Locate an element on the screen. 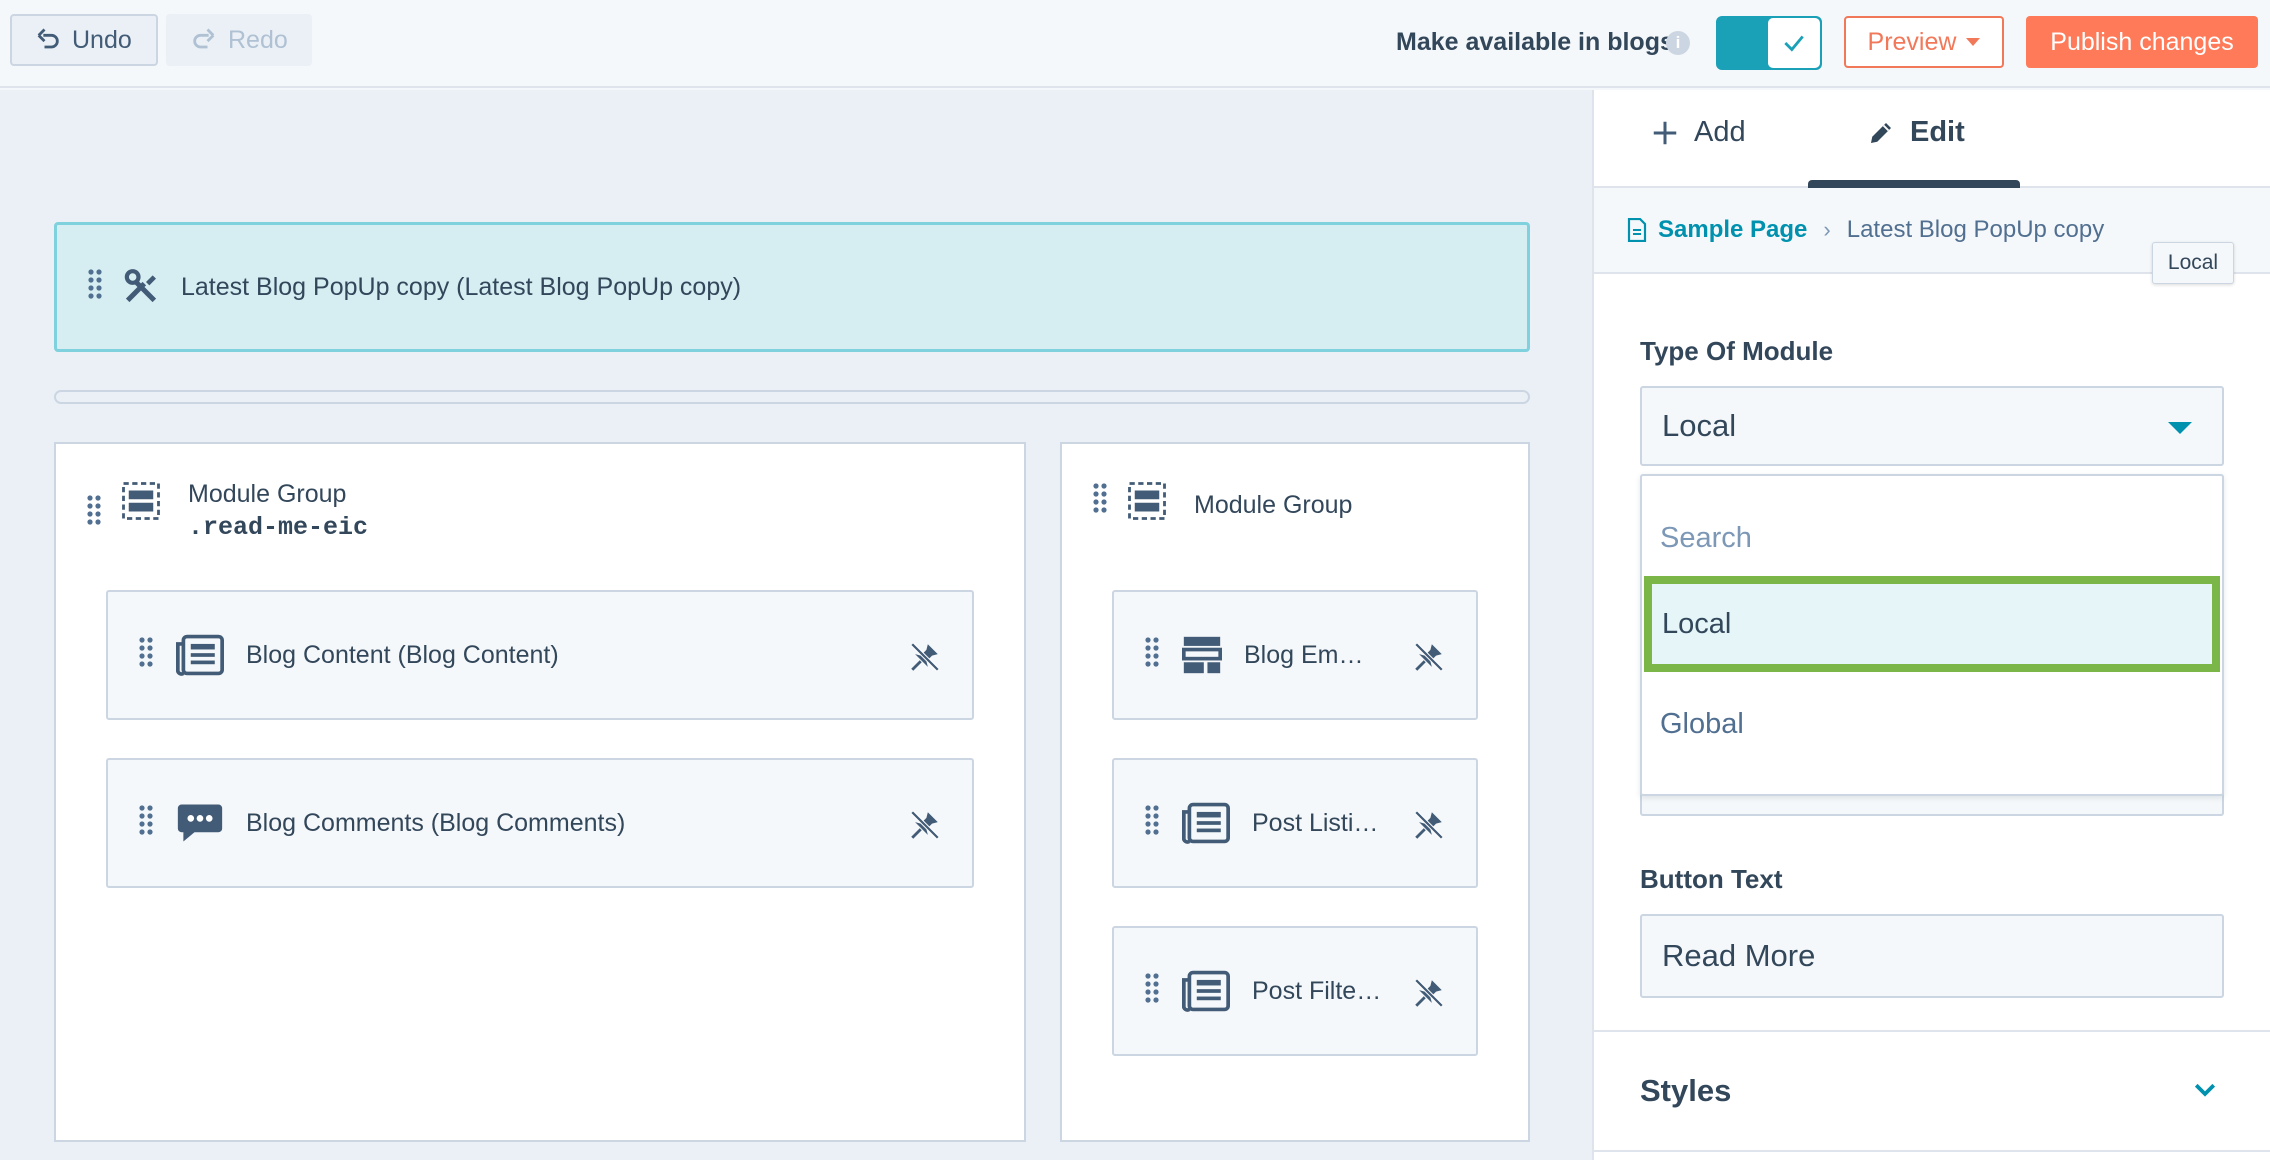  comments-icon is located at coordinates (200, 823).